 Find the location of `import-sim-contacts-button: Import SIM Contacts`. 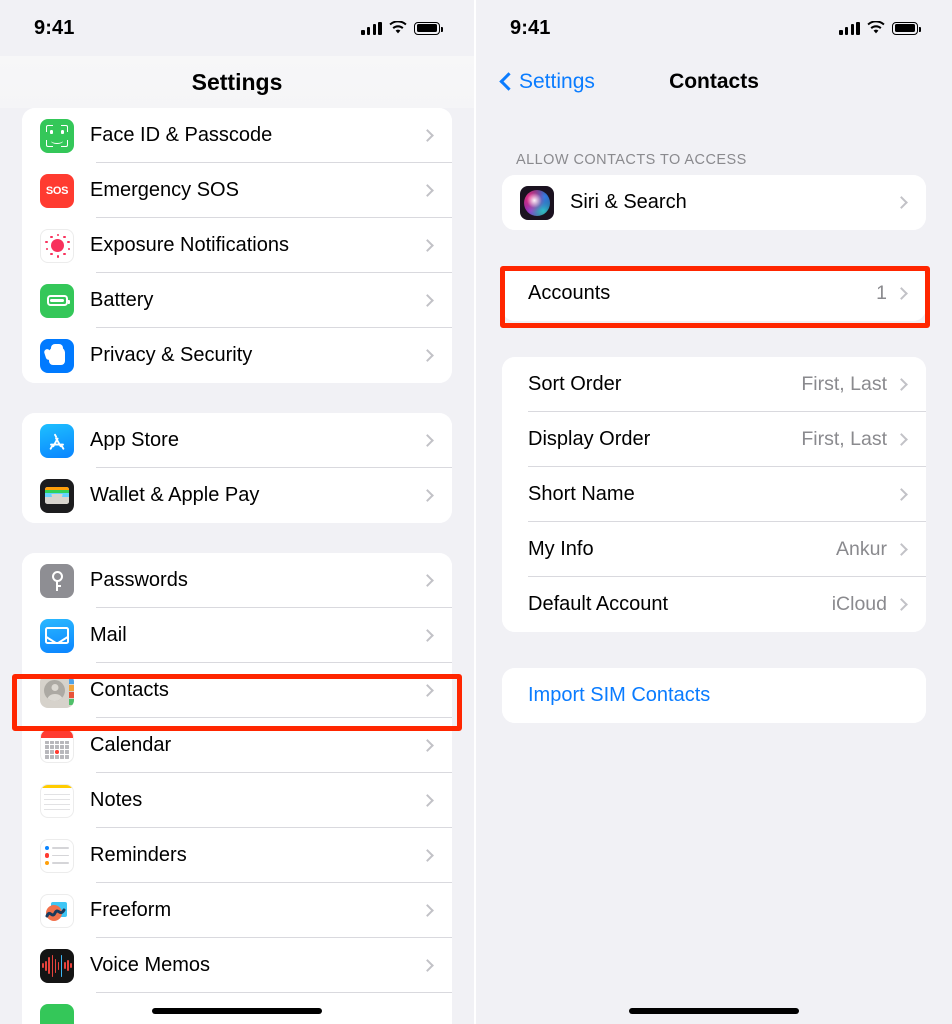

import-sim-contacts-button: Import SIM Contacts is located at coordinates (714, 695).